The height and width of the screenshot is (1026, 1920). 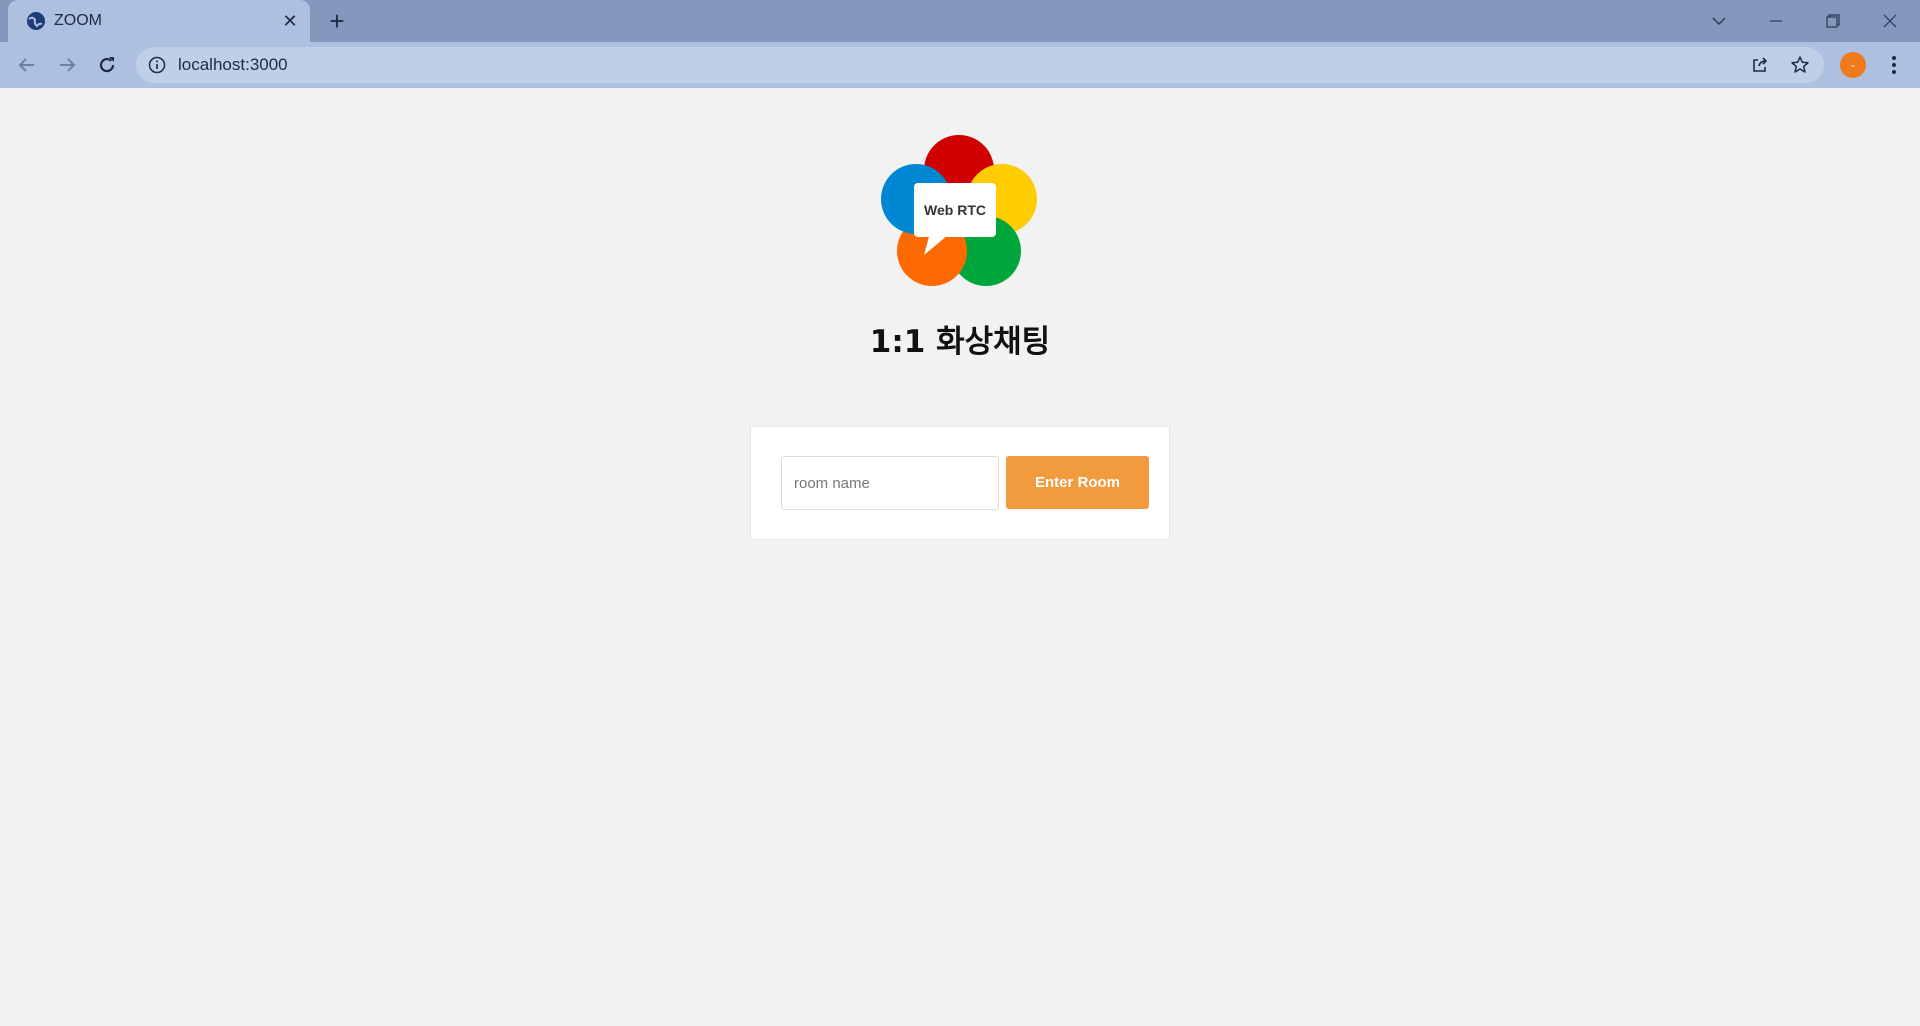 I want to click on webrtc-logo: Web RTC, so click(x=959, y=210).